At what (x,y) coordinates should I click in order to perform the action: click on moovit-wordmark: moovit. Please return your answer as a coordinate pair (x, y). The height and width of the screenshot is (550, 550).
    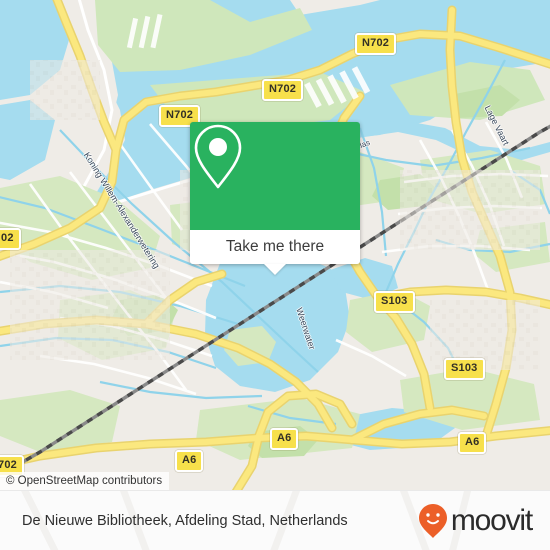
    Looking at the image, I should click on (491, 520).